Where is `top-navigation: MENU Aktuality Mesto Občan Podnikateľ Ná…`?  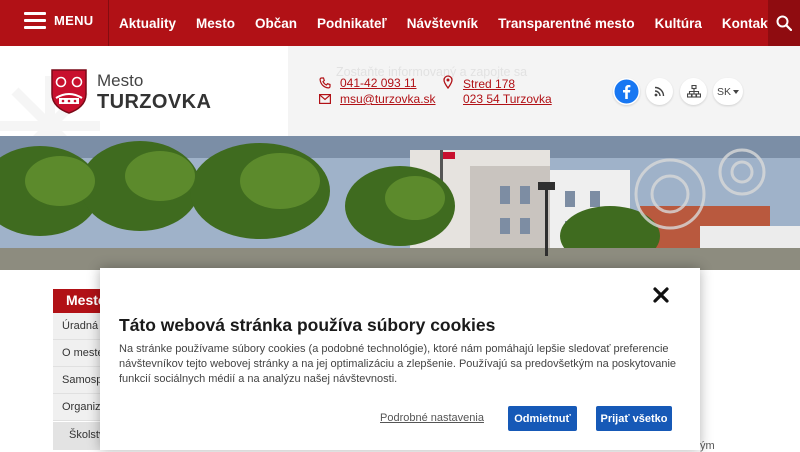 top-navigation: MENU Aktuality Mesto Občan Podnikateľ Ná… is located at coordinates (400, 23).